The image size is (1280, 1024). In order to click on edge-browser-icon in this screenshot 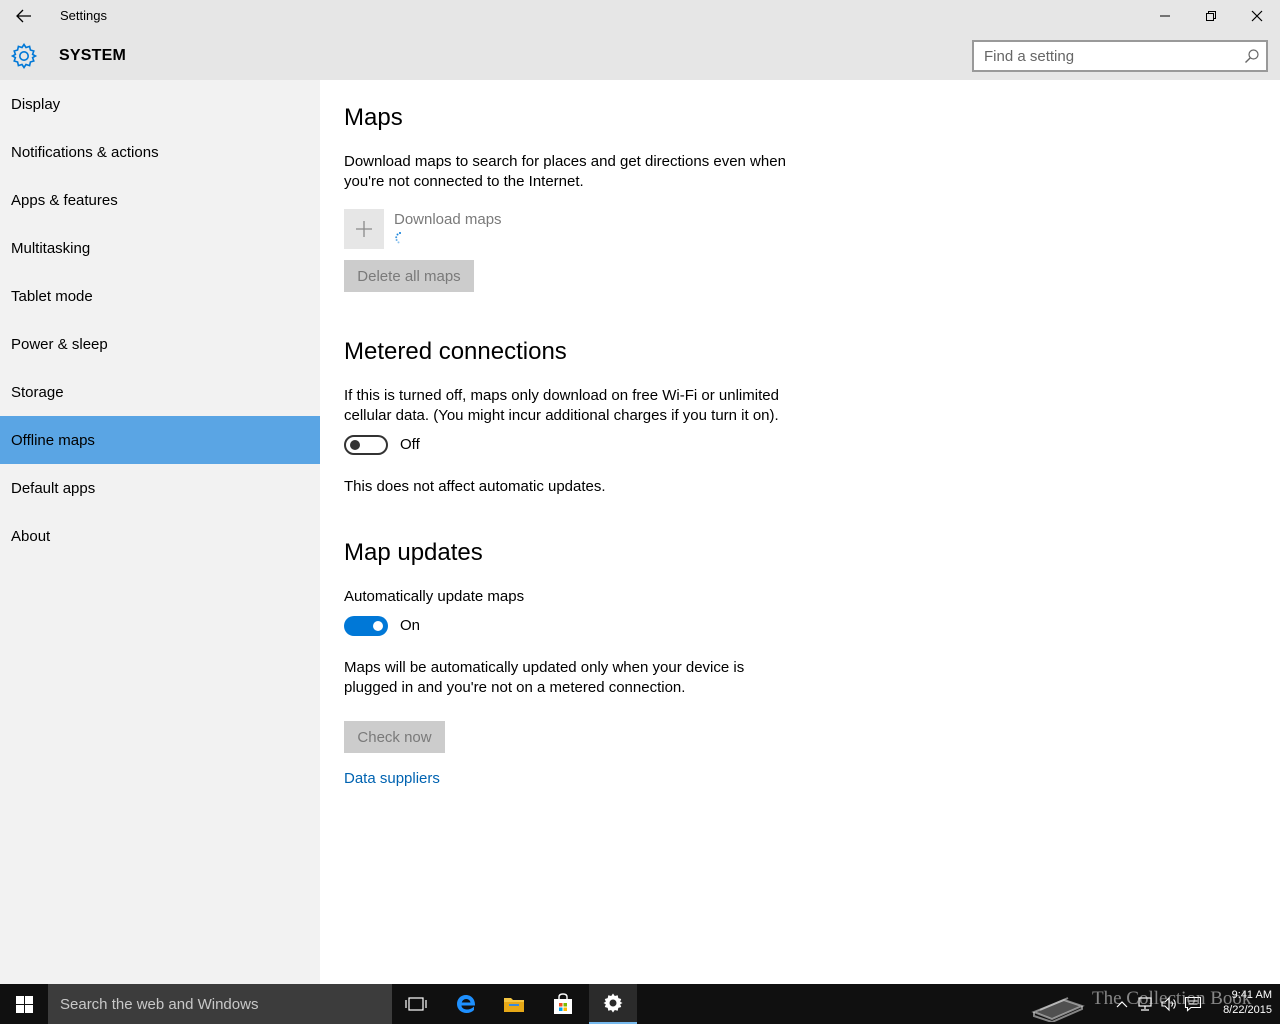, I will do `click(466, 1004)`.